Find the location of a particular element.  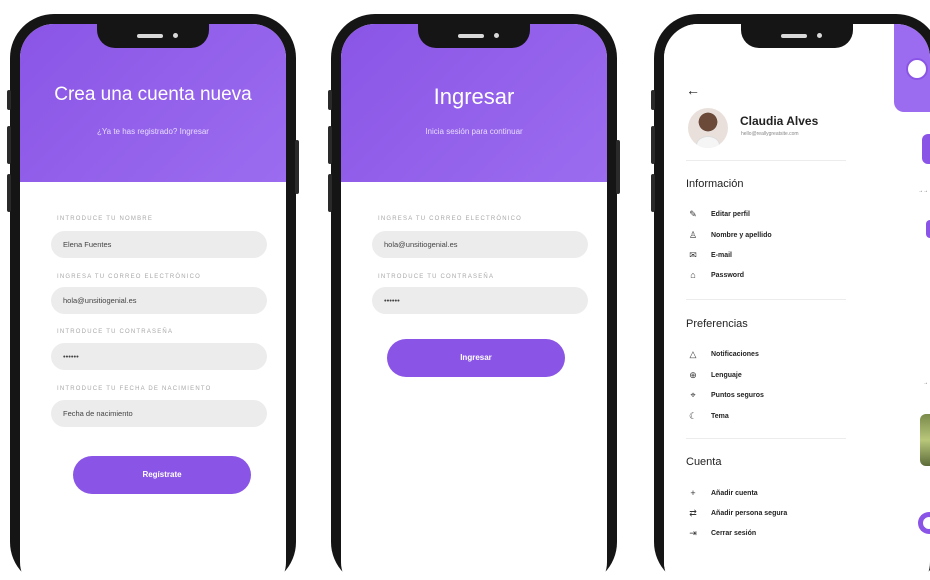

pin-icon: ⌖ is located at coordinates (693, 394).